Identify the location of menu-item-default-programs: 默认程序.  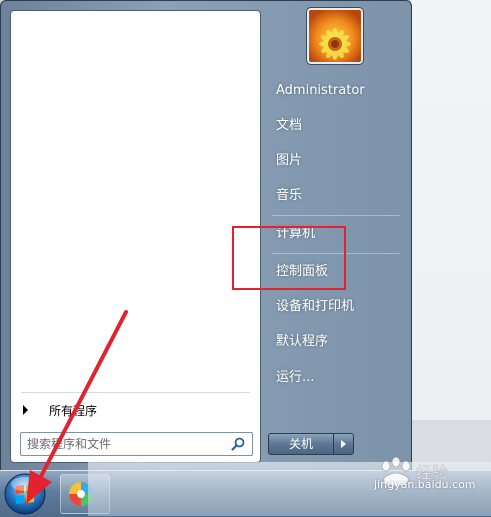
(335, 342).